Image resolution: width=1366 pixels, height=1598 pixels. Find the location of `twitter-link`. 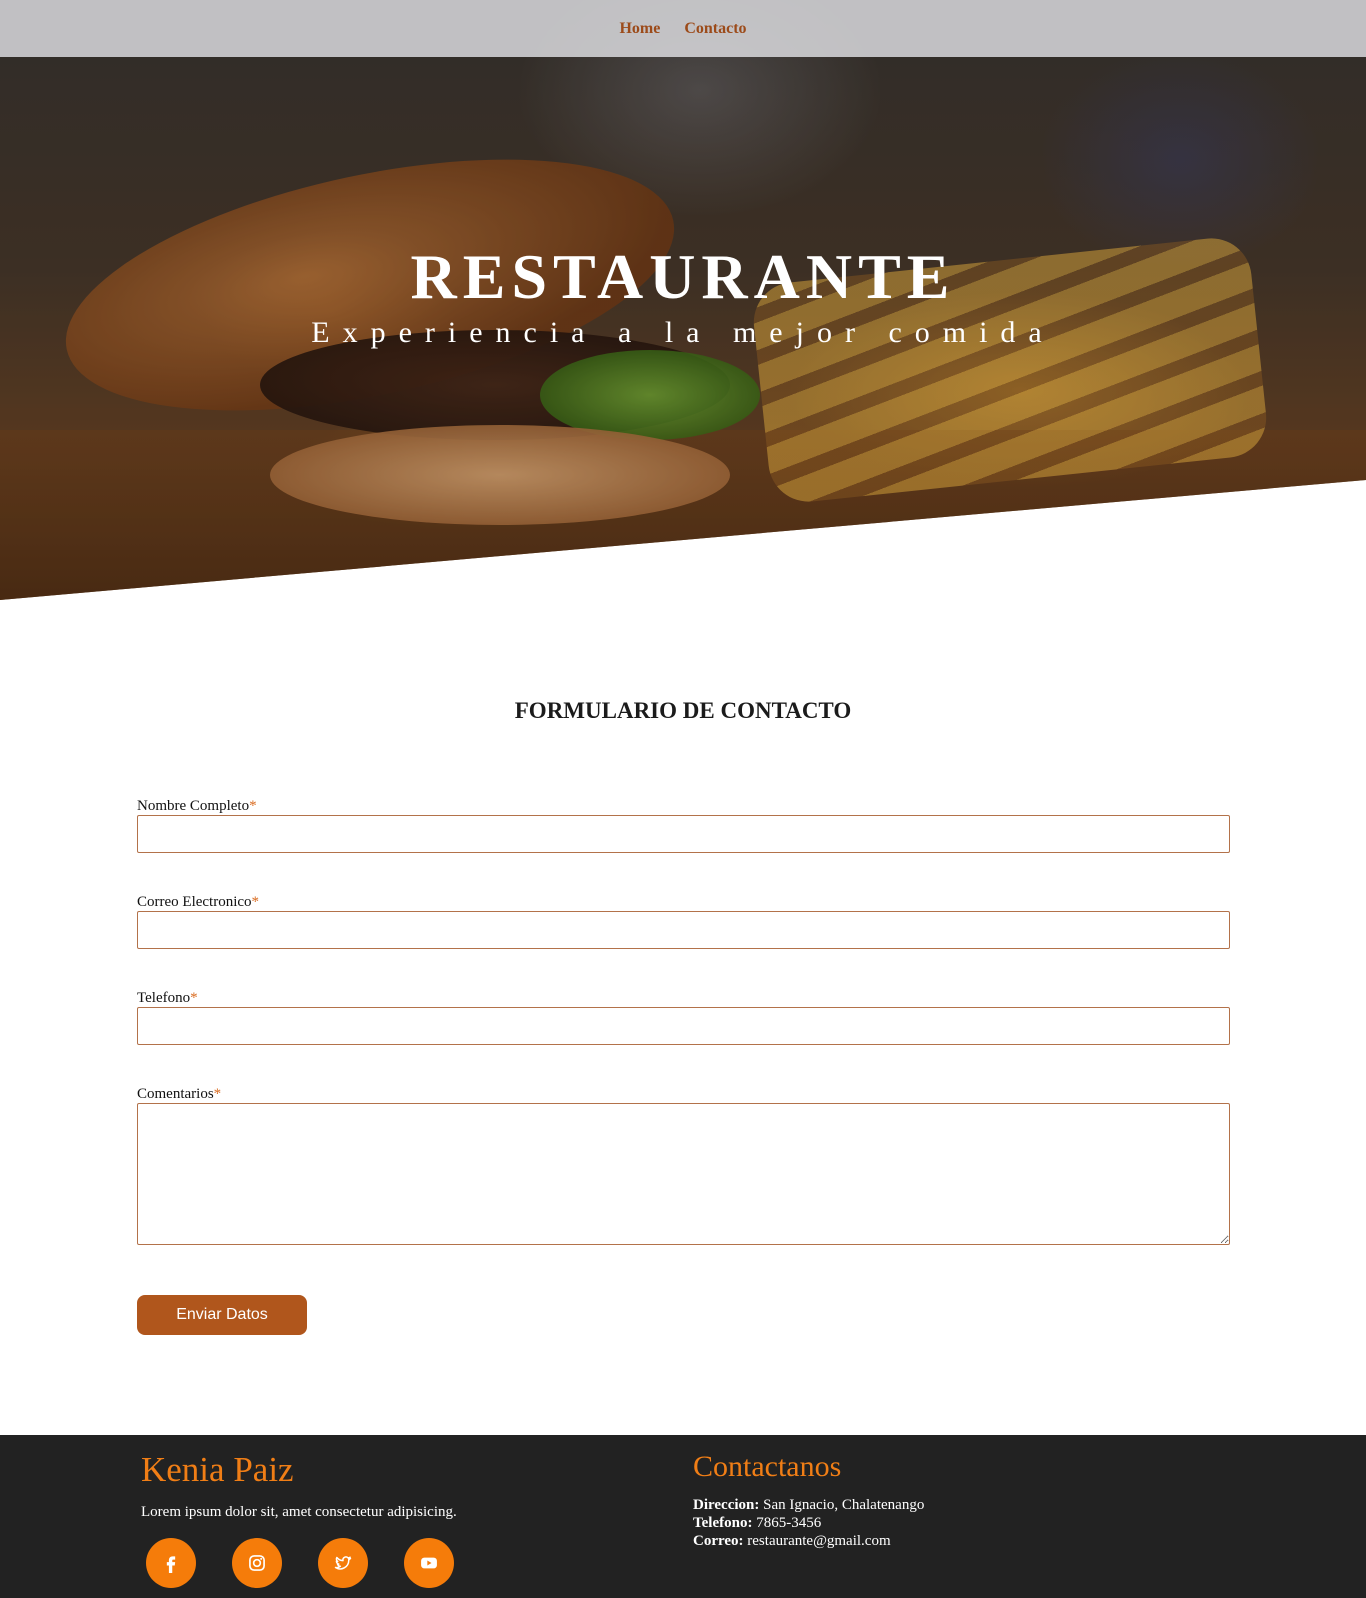

twitter-link is located at coordinates (343, 1563).